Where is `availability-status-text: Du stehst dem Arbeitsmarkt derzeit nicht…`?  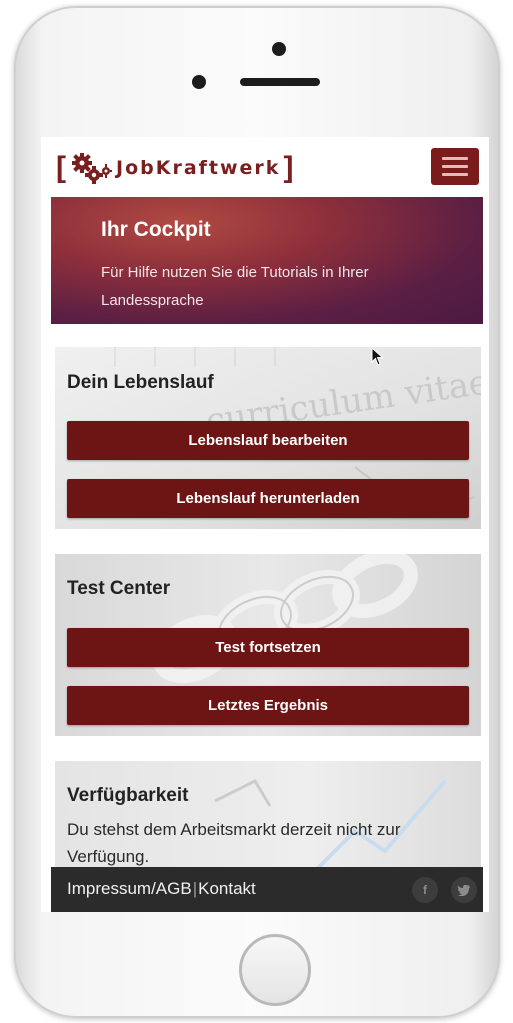
availability-status-text: Du stehst dem Arbeitsmarkt derzeit nicht… is located at coordinates (234, 843).